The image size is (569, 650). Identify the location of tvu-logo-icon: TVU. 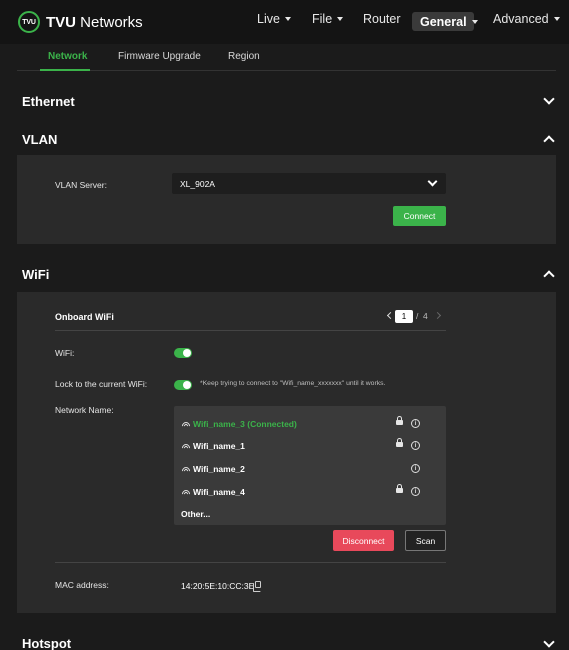
(29, 22).